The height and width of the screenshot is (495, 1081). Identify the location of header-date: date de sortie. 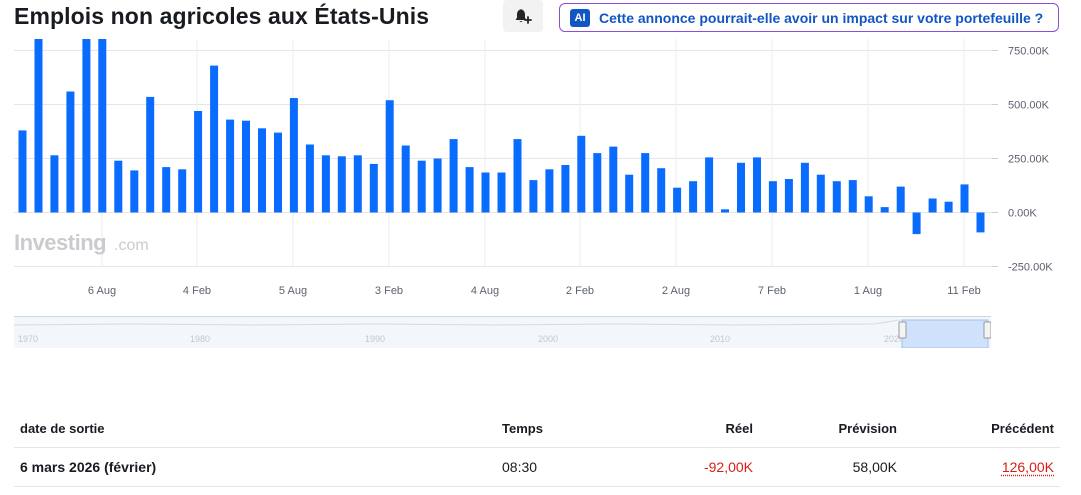
(62, 428).